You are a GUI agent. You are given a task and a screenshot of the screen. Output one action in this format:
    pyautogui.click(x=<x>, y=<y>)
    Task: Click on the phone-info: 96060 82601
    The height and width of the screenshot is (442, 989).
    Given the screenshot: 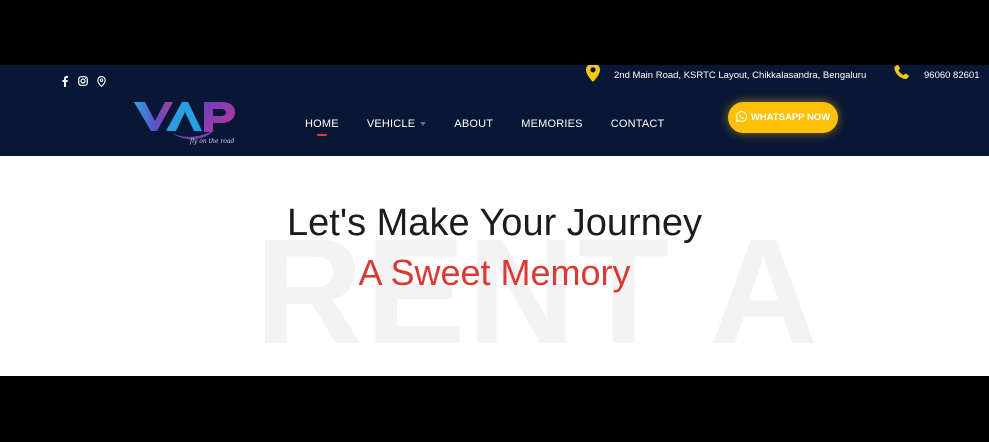 What is the action you would take?
    pyautogui.click(x=936, y=75)
    